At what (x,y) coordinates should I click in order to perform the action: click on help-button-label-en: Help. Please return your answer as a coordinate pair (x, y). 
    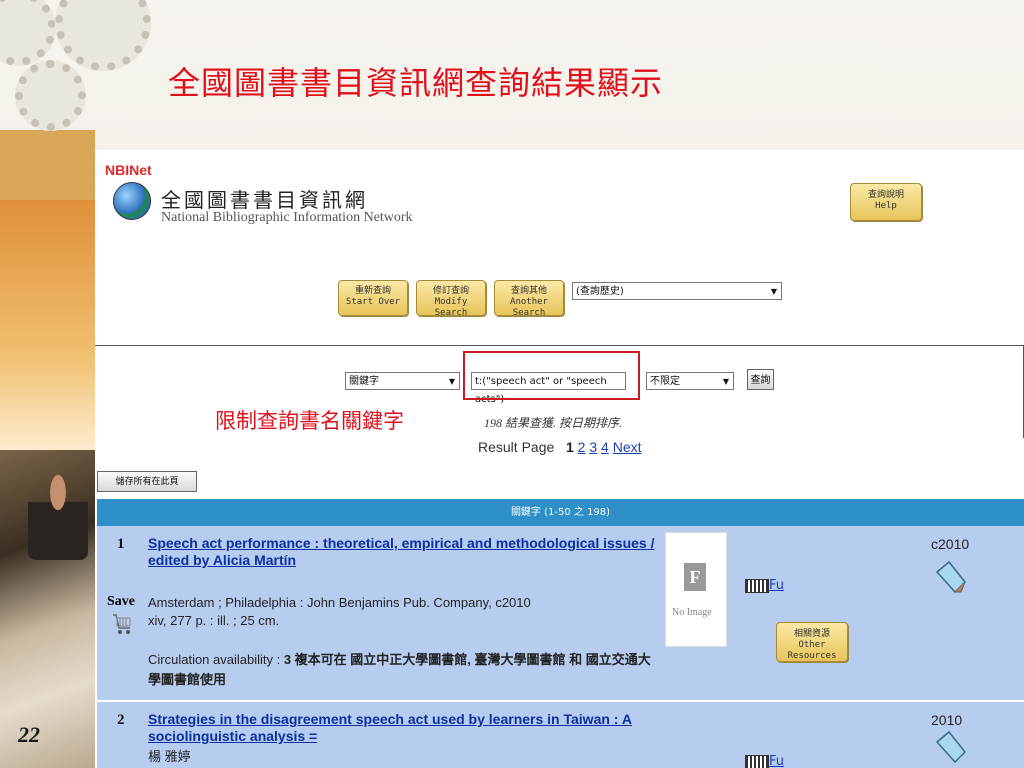
    Looking at the image, I should click on (886, 206).